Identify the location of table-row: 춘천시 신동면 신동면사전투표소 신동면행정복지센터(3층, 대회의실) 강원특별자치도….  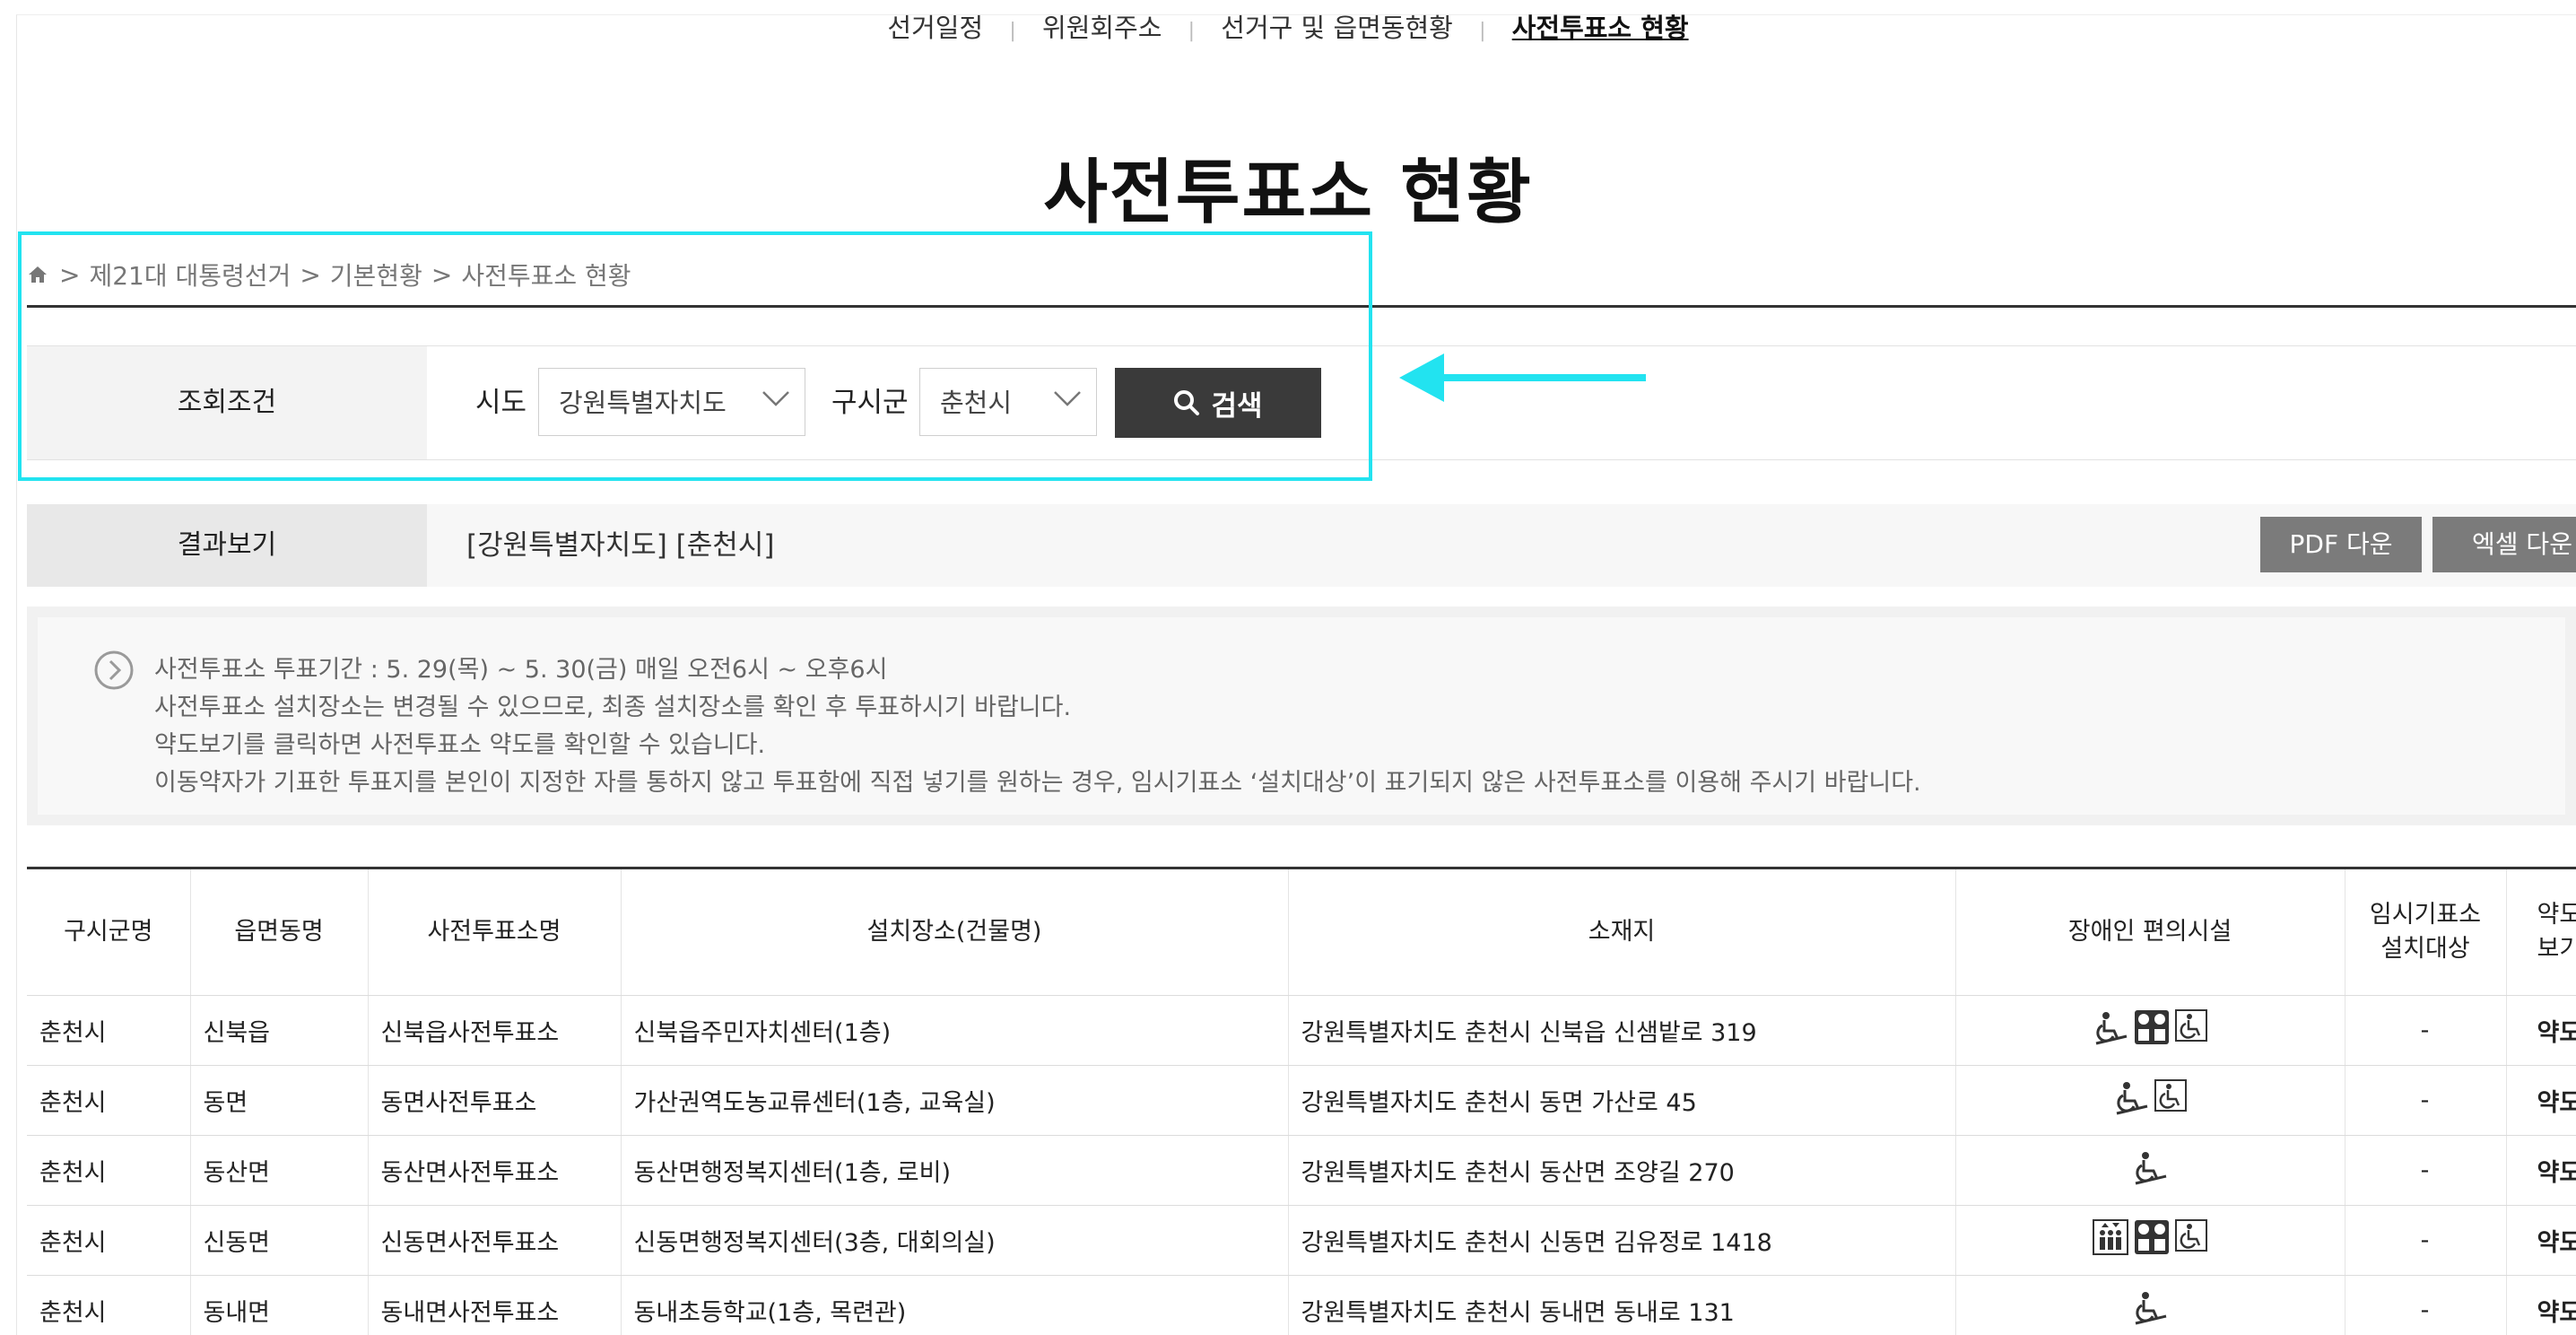
(1301, 1240).